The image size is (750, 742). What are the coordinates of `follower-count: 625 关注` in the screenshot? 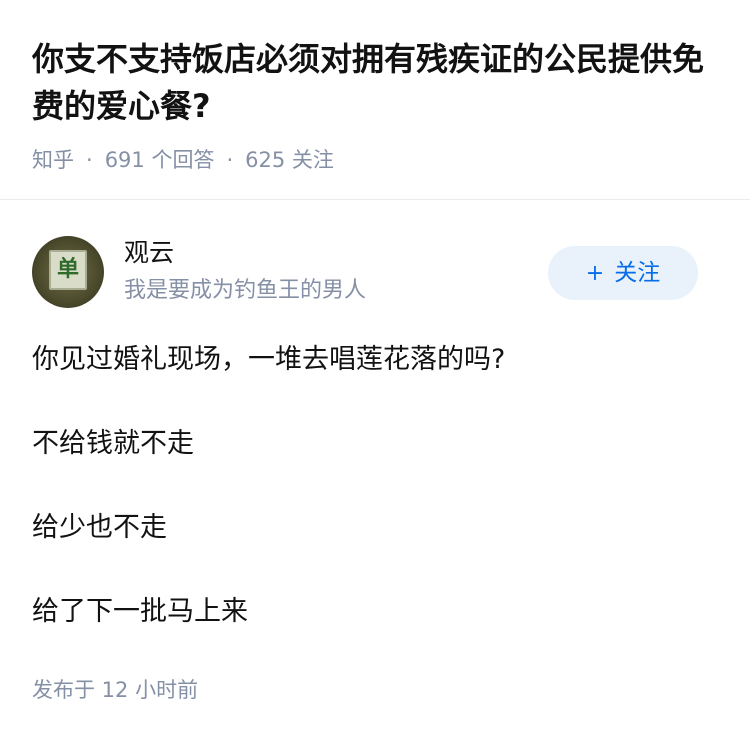 It's located at (289, 160).